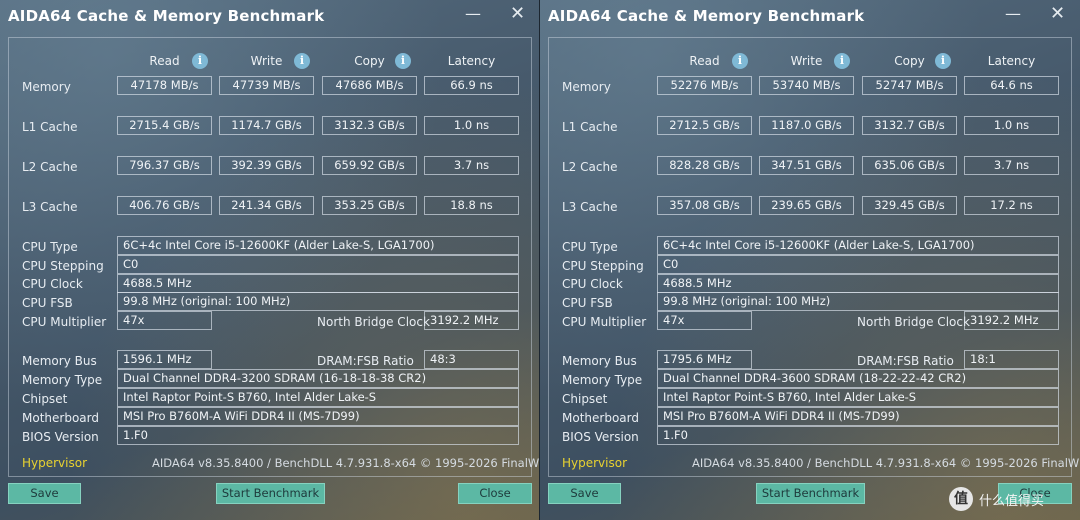  I want to click on l2-write-value: 347.51 GB/s, so click(806, 165).